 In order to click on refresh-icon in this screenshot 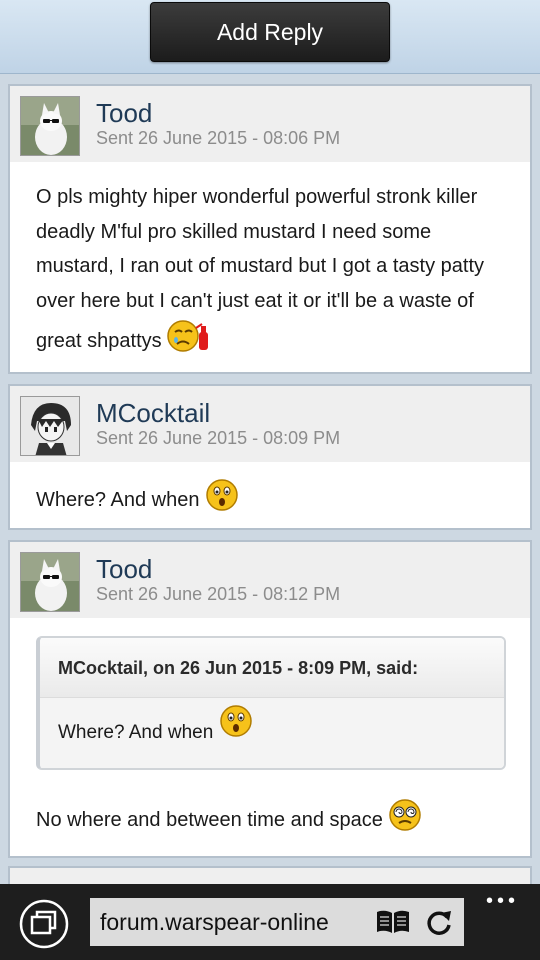, I will do `click(439, 924)`.